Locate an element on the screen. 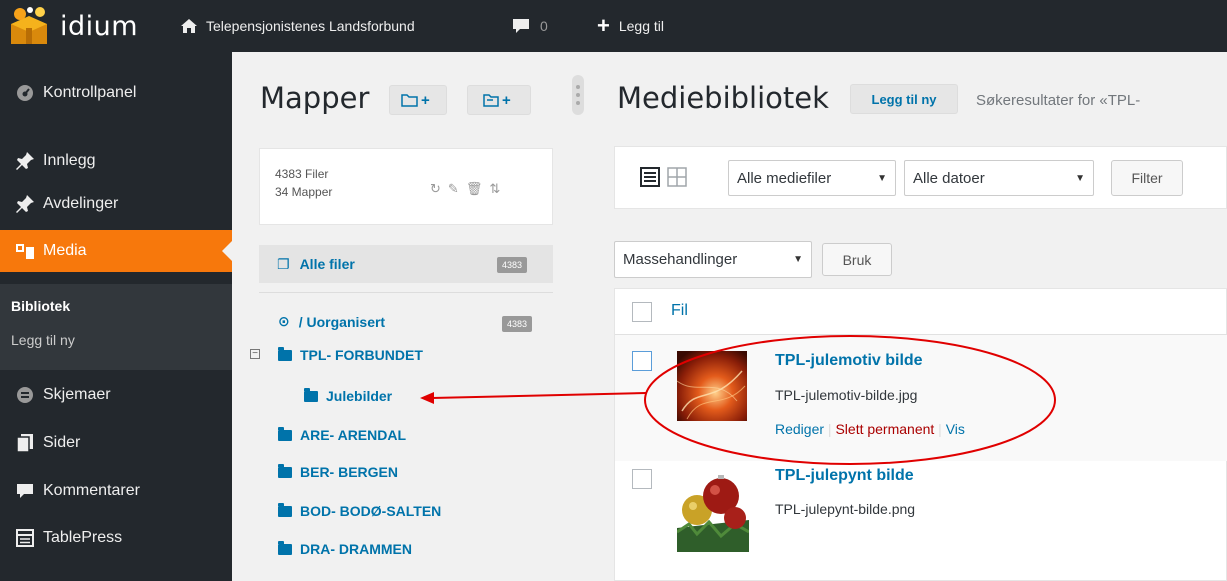 Image resolution: width=1227 pixels, height=581 pixels. menu-pages: Sider is located at coordinates (116, 443).